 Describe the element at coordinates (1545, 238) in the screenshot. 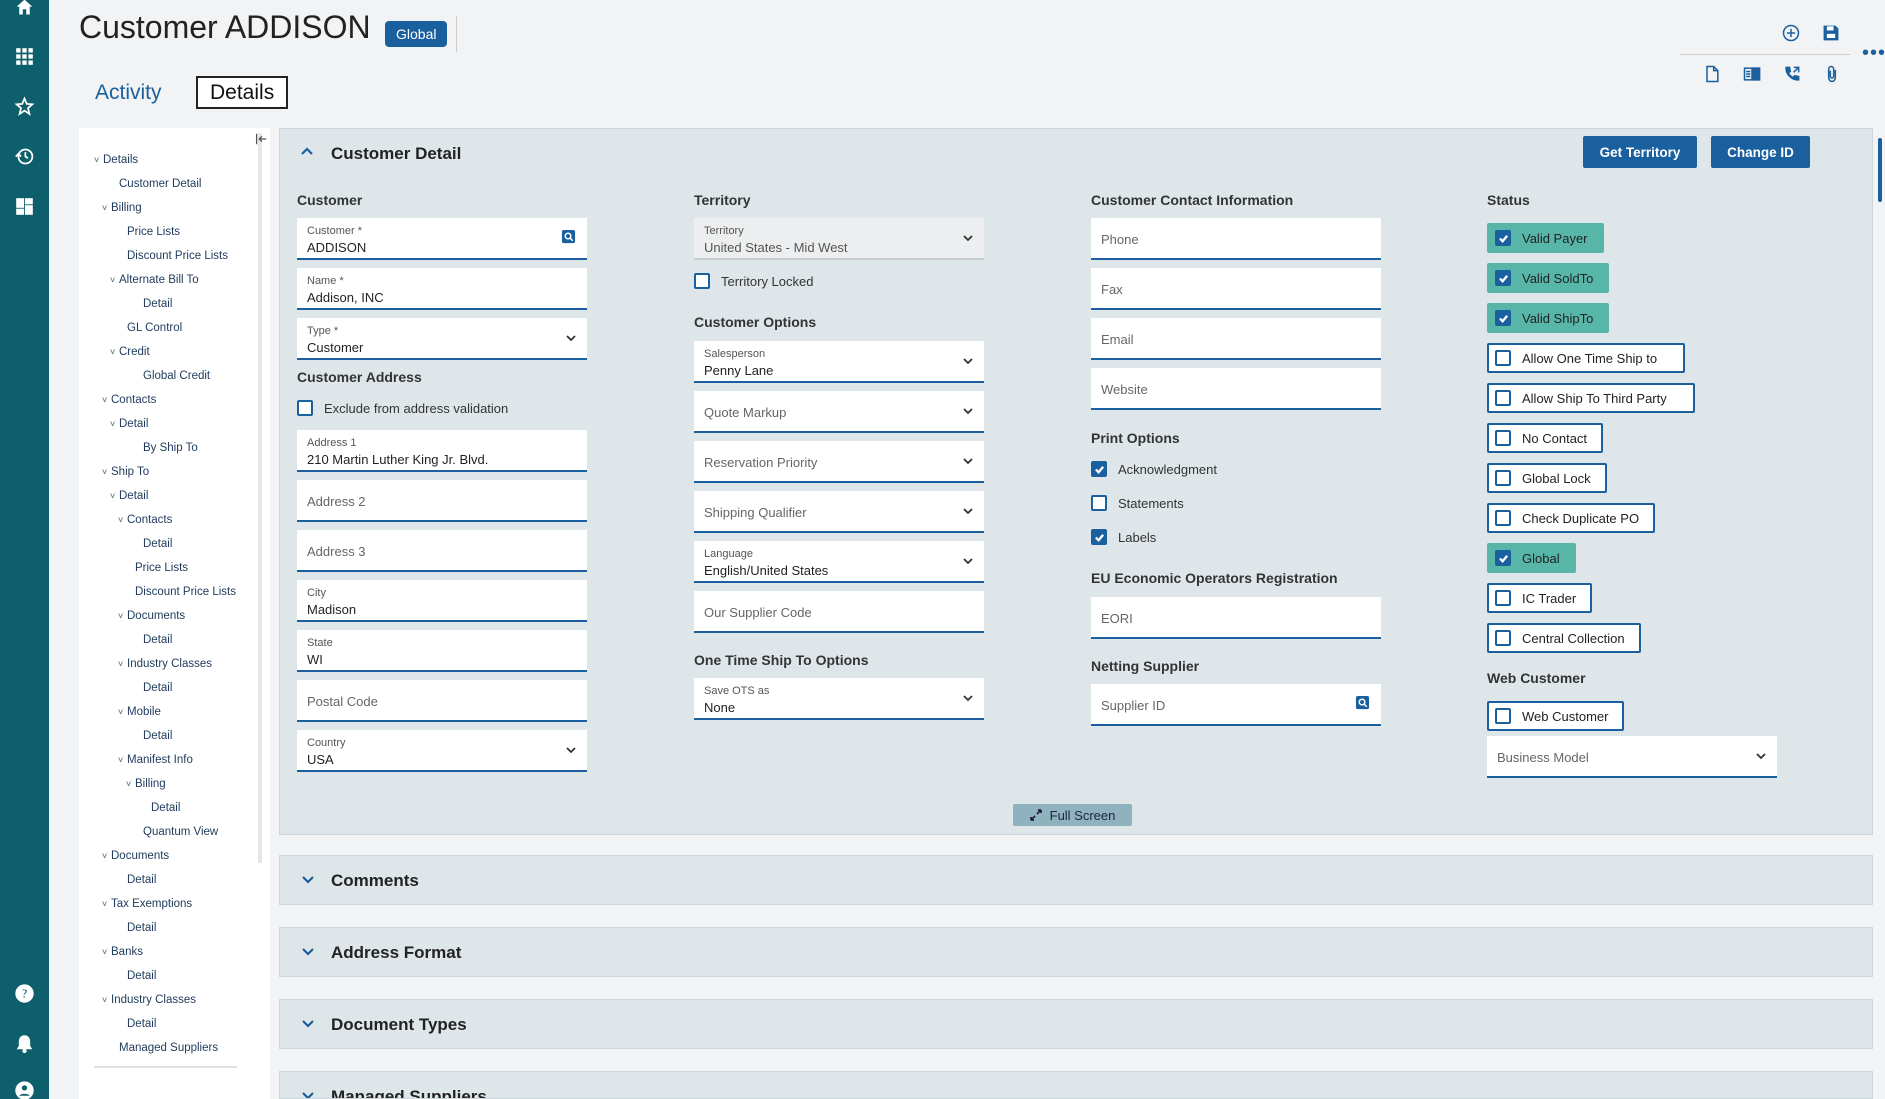

I see `valid-payer-toggle: Valid Payer` at that location.